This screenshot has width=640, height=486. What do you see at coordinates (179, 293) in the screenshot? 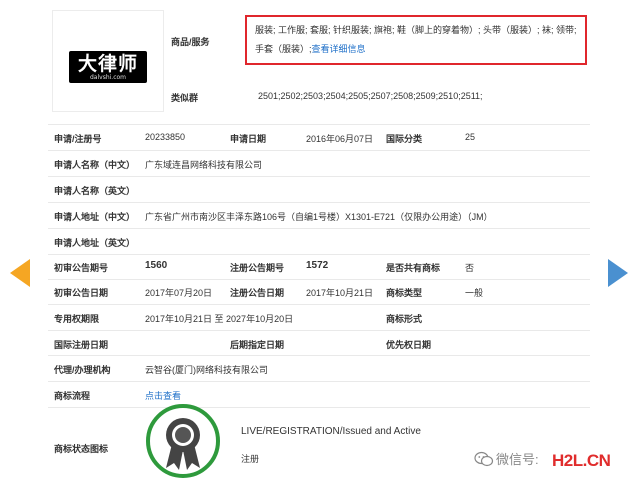
I see `prelim-date-value: 2017年07月20日` at bounding box center [179, 293].